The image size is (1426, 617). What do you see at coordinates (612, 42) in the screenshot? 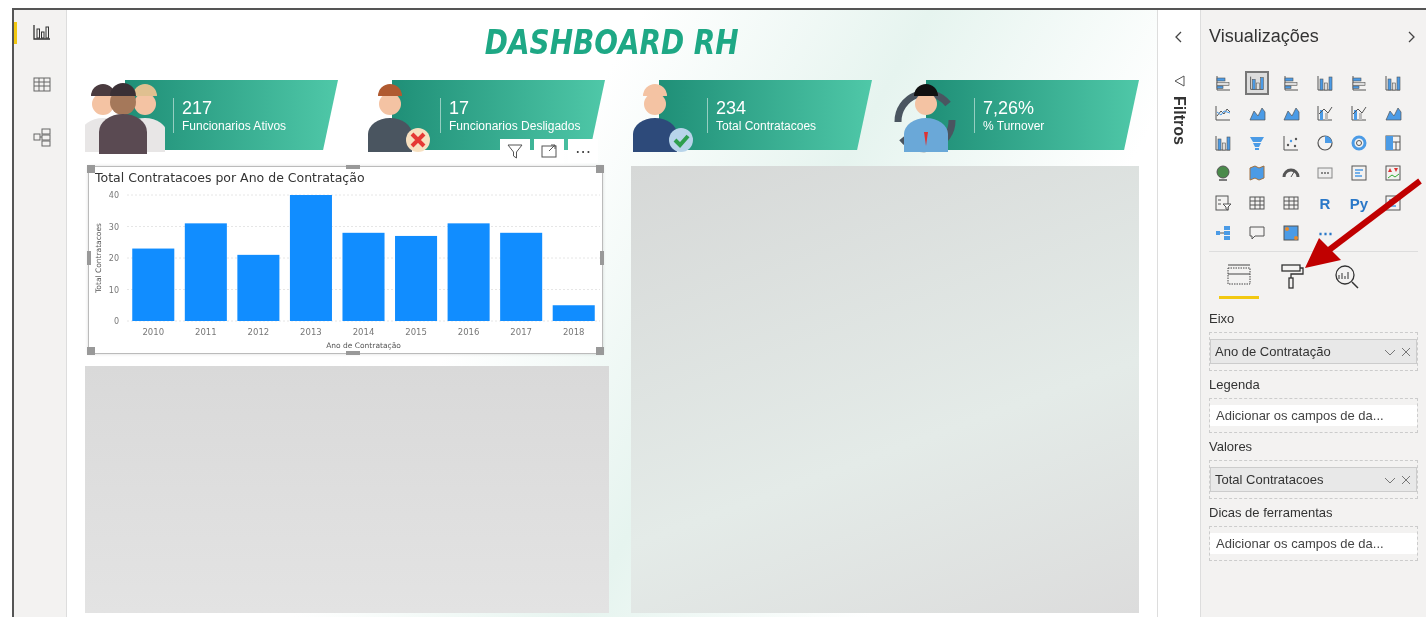
I see `dashboard-title: DASHBOARD RH` at bounding box center [612, 42].